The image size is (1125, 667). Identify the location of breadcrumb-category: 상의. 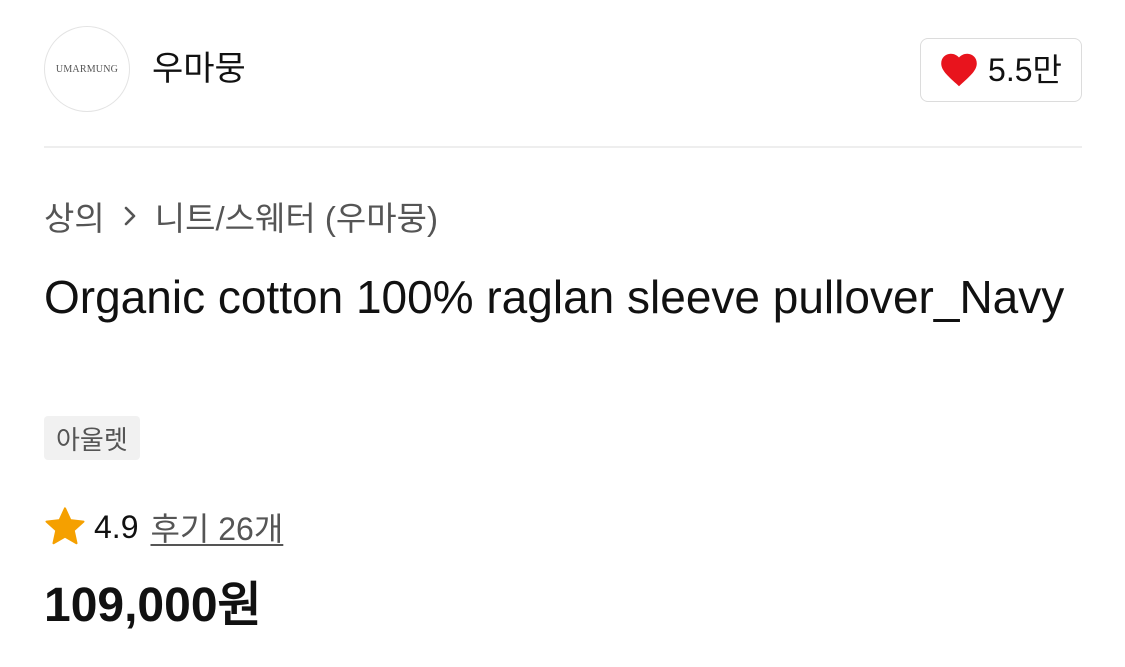
(74, 216).